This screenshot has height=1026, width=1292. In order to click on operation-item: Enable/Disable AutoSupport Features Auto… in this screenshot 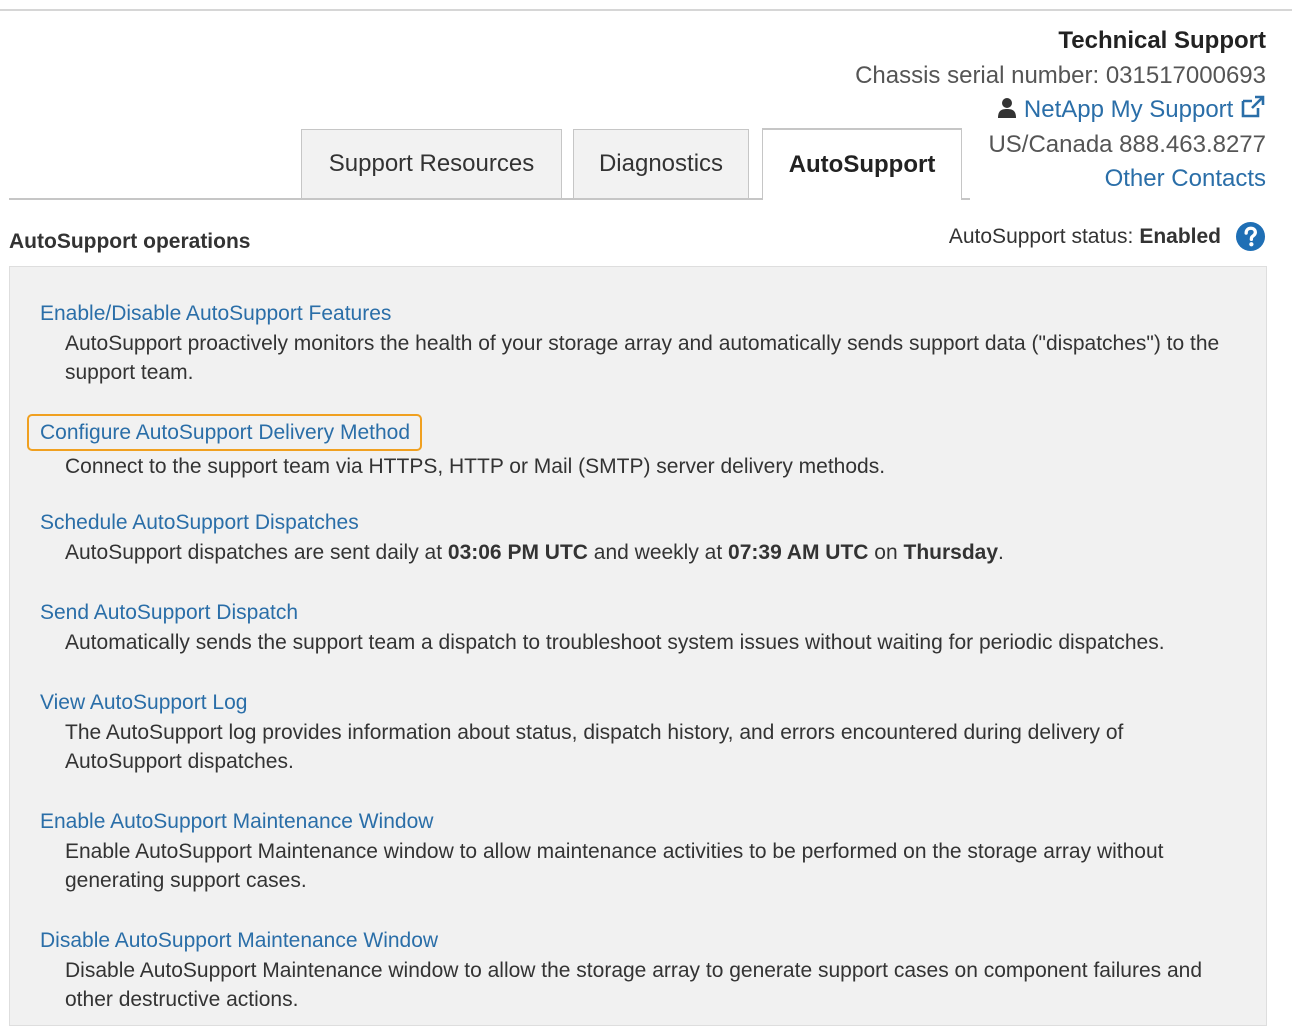, I will do `click(640, 343)`.